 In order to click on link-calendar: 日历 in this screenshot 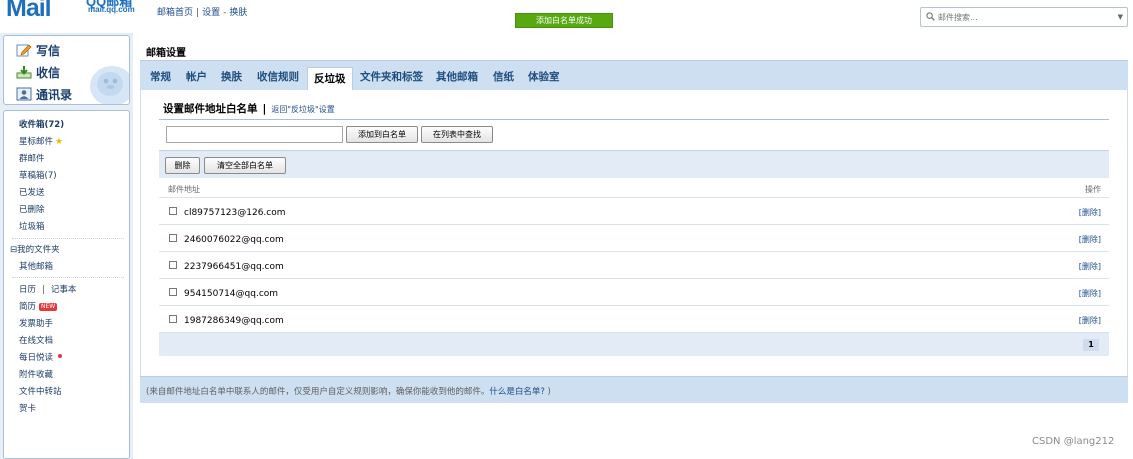, I will do `click(27, 290)`.